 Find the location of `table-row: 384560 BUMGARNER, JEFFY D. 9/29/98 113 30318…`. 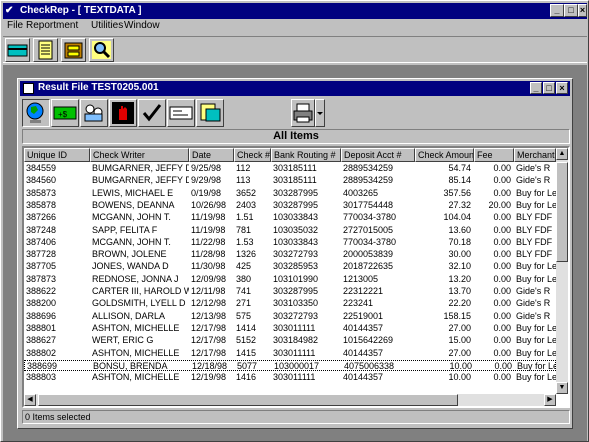

table-row: 384560 BUMGARNER, JEFFY D. 9/29/98 113 30318… is located at coordinates (290, 180).